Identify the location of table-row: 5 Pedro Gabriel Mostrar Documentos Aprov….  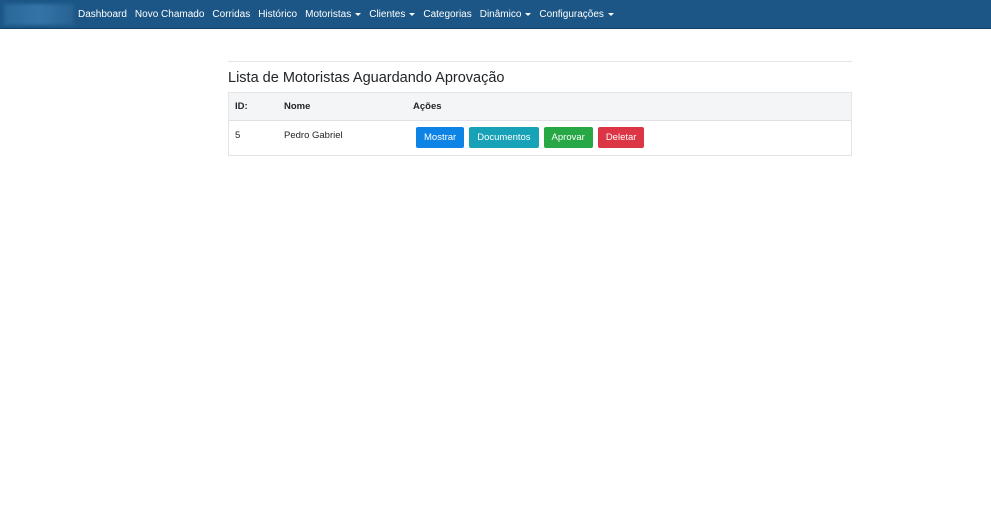
(540, 138).